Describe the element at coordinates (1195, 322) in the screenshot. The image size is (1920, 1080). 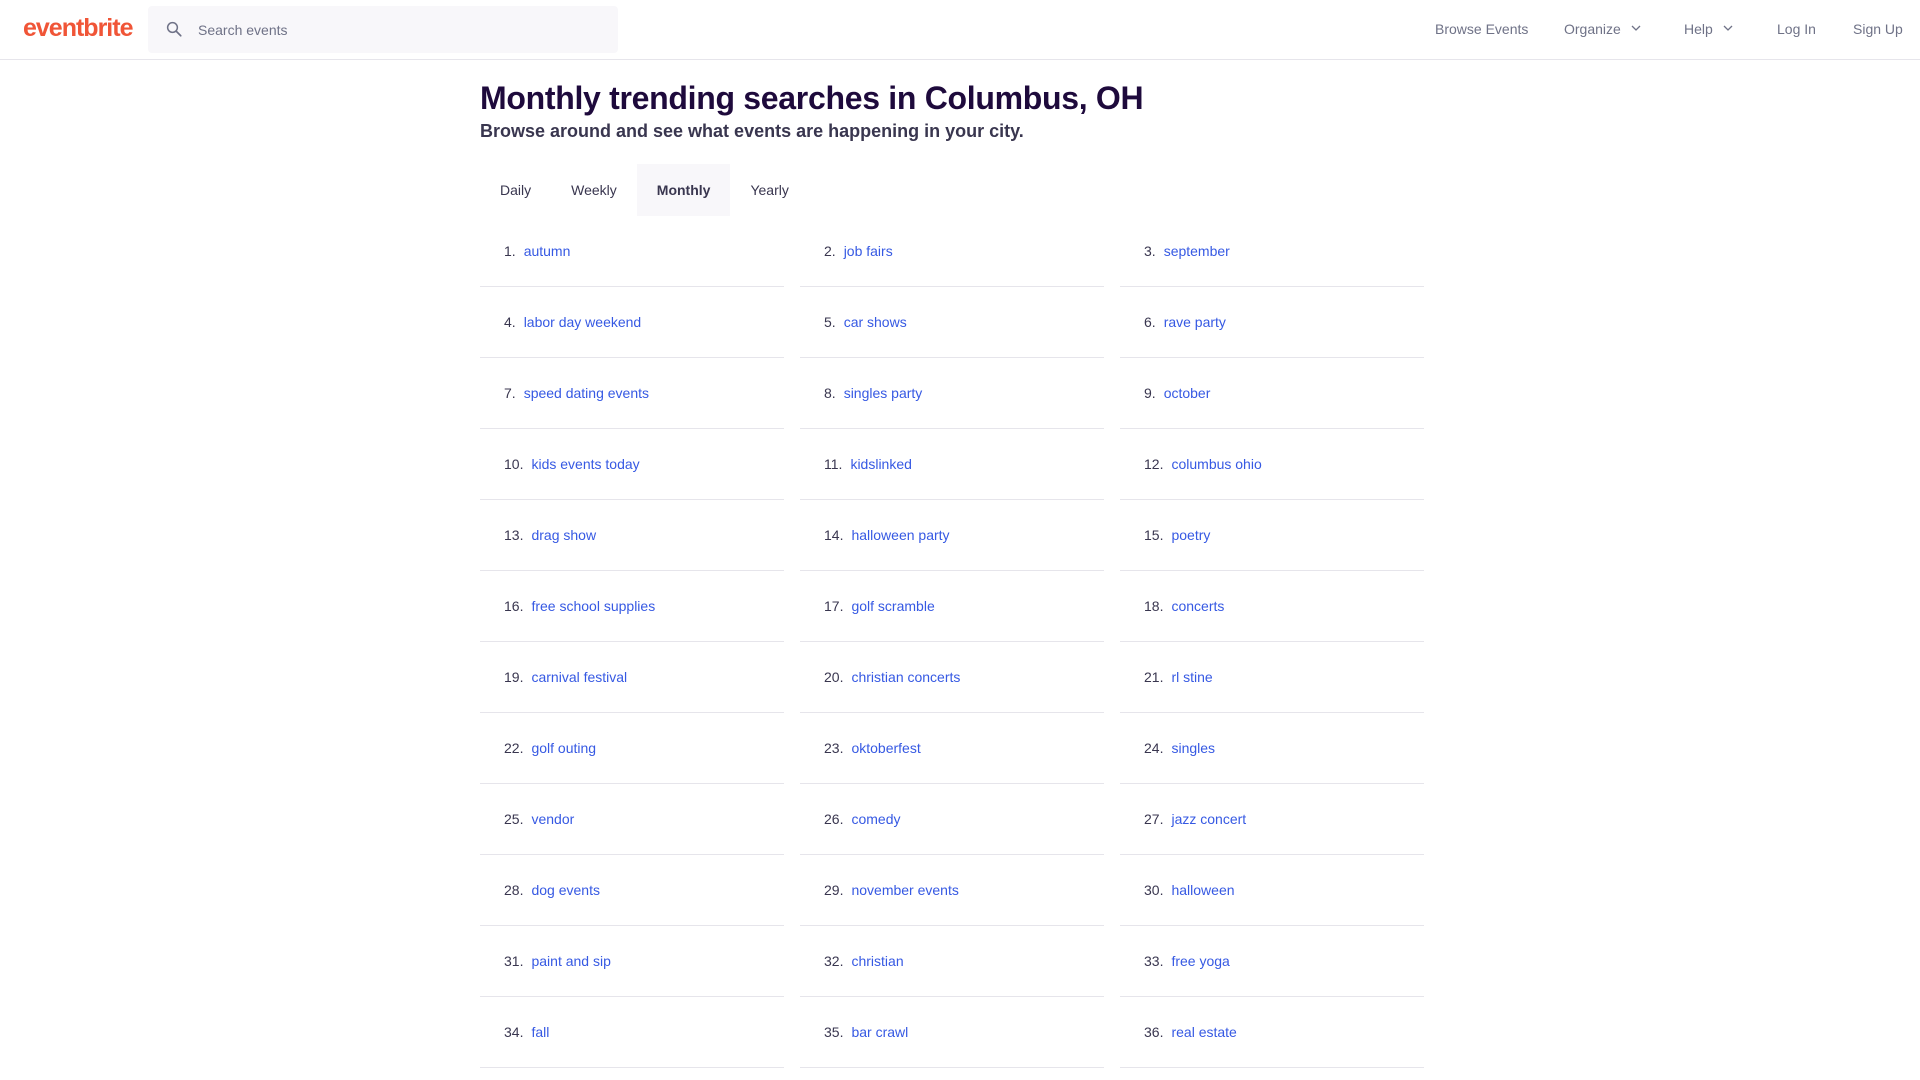
I see `trending-search-link: rave party` at that location.